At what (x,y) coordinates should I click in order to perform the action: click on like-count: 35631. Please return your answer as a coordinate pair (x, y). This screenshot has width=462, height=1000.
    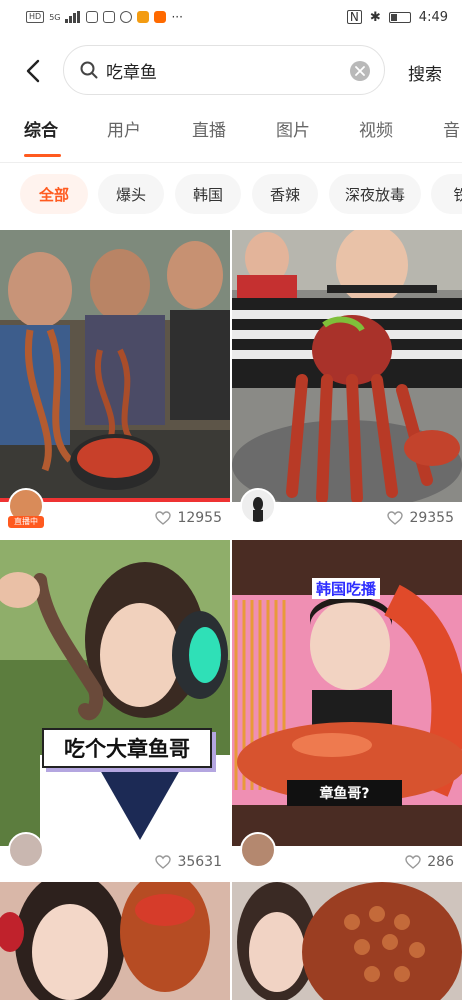
    Looking at the image, I should click on (188, 862).